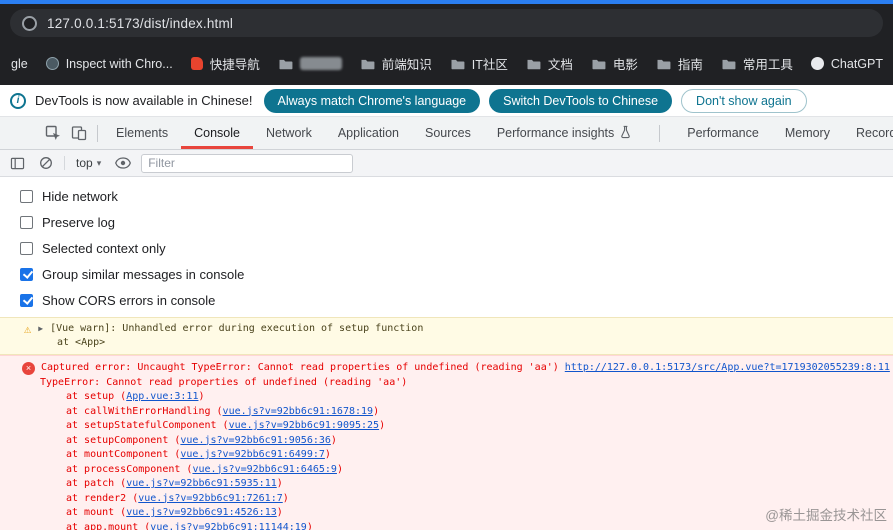 The height and width of the screenshot is (530, 893). I want to click on device-toolbar-icon, so click(79, 133).